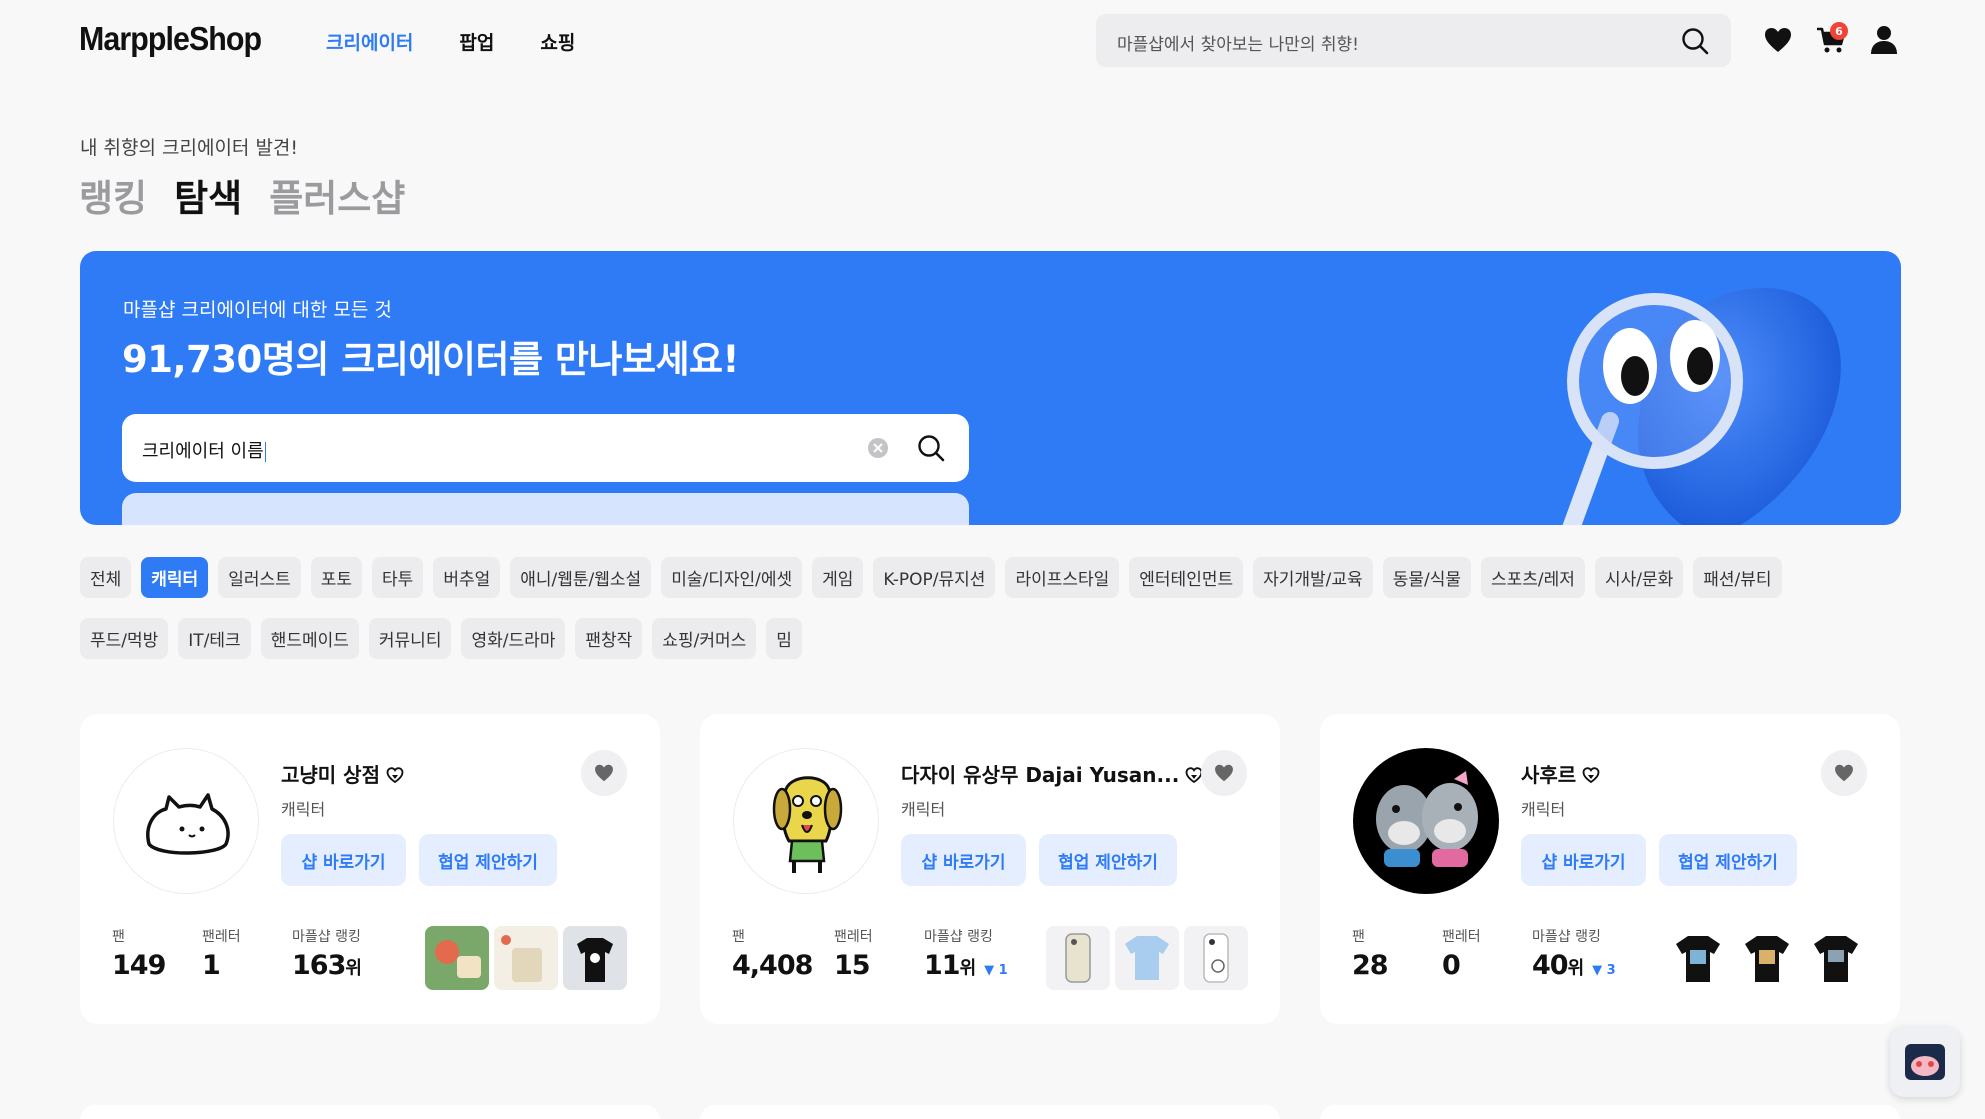 This screenshot has width=1985, height=1119. Describe the element at coordinates (106, 577) in the screenshot. I see `category-chip: 전체` at that location.